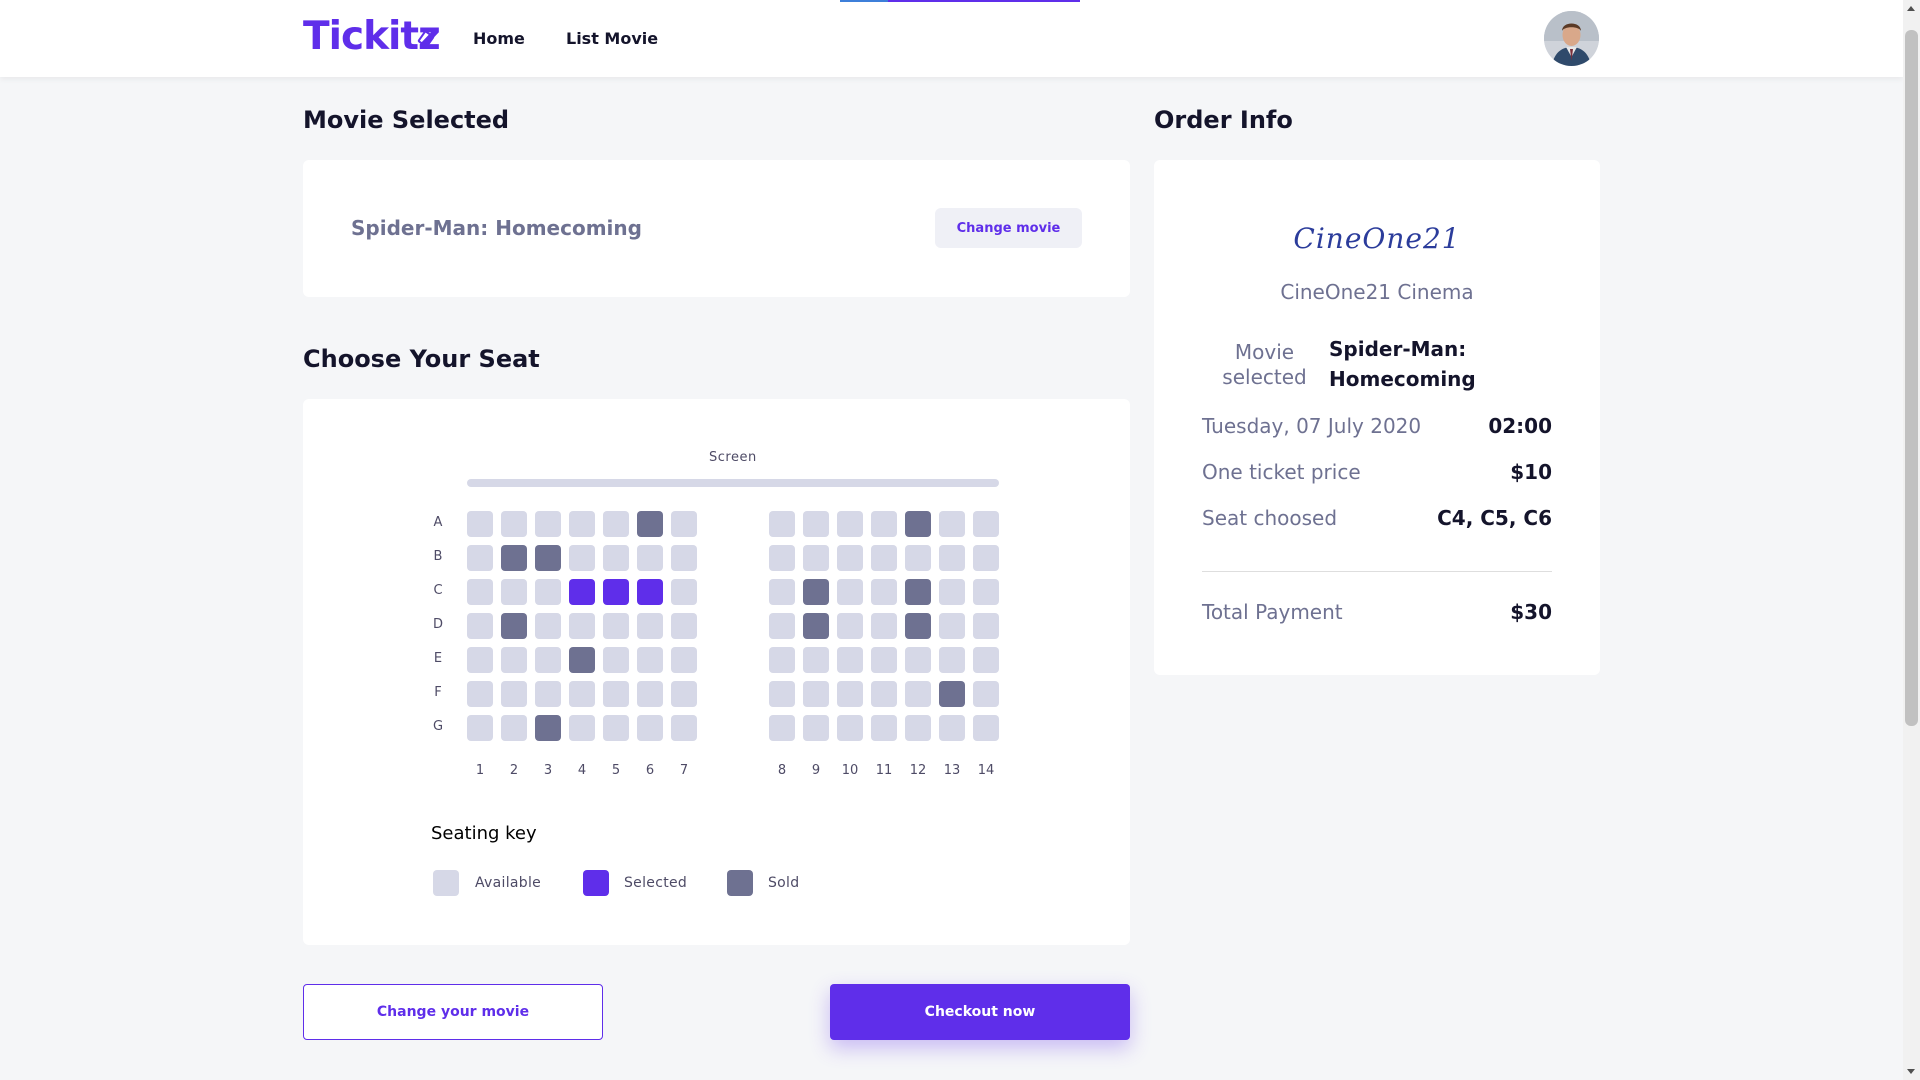 Image resolution: width=1920 pixels, height=1080 pixels. Describe the element at coordinates (980, 1012) in the screenshot. I see `checkout-now-button: Checkout now` at that location.